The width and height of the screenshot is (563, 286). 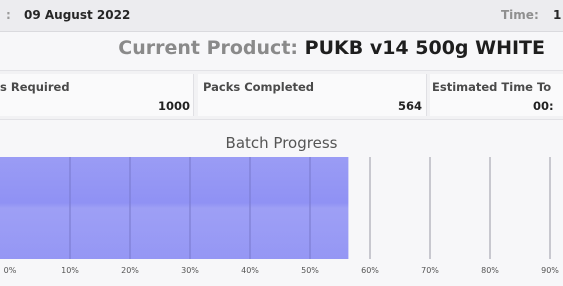 What do you see at coordinates (490, 270) in the screenshot?
I see `axis-tick-label: 80%` at bounding box center [490, 270].